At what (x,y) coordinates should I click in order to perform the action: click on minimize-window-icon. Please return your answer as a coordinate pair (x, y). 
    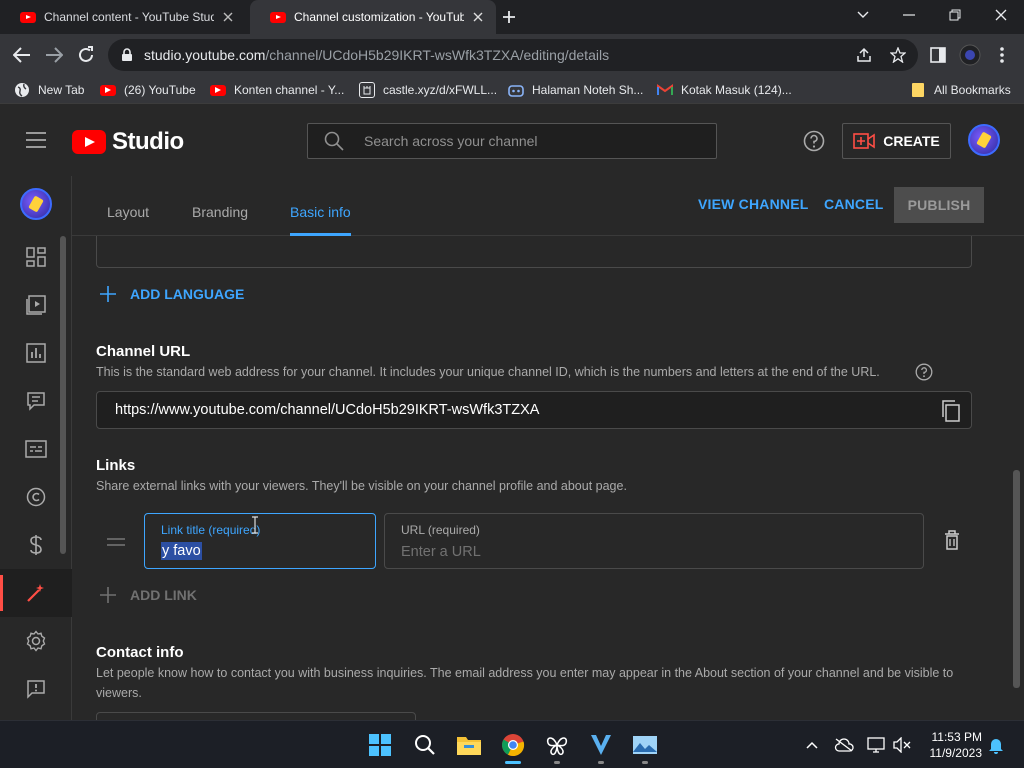
    Looking at the image, I should click on (909, 15).